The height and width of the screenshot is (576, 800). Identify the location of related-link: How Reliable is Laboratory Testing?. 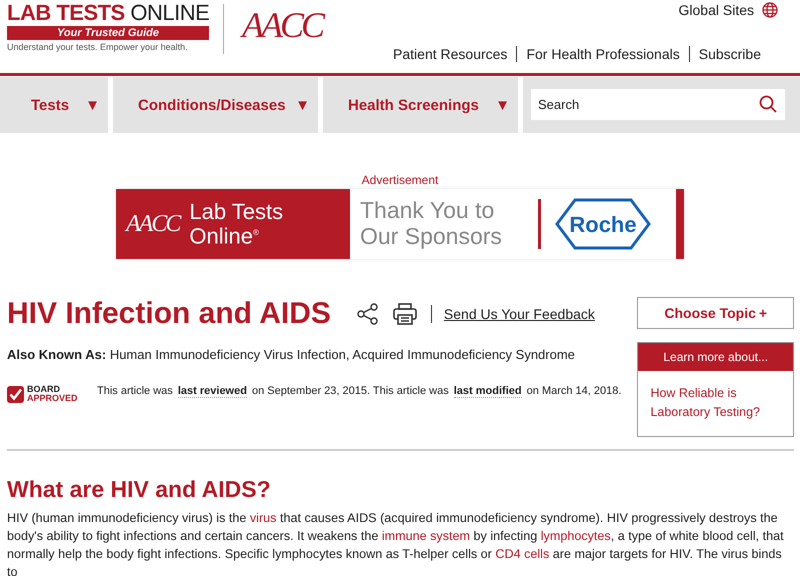
(715, 403).